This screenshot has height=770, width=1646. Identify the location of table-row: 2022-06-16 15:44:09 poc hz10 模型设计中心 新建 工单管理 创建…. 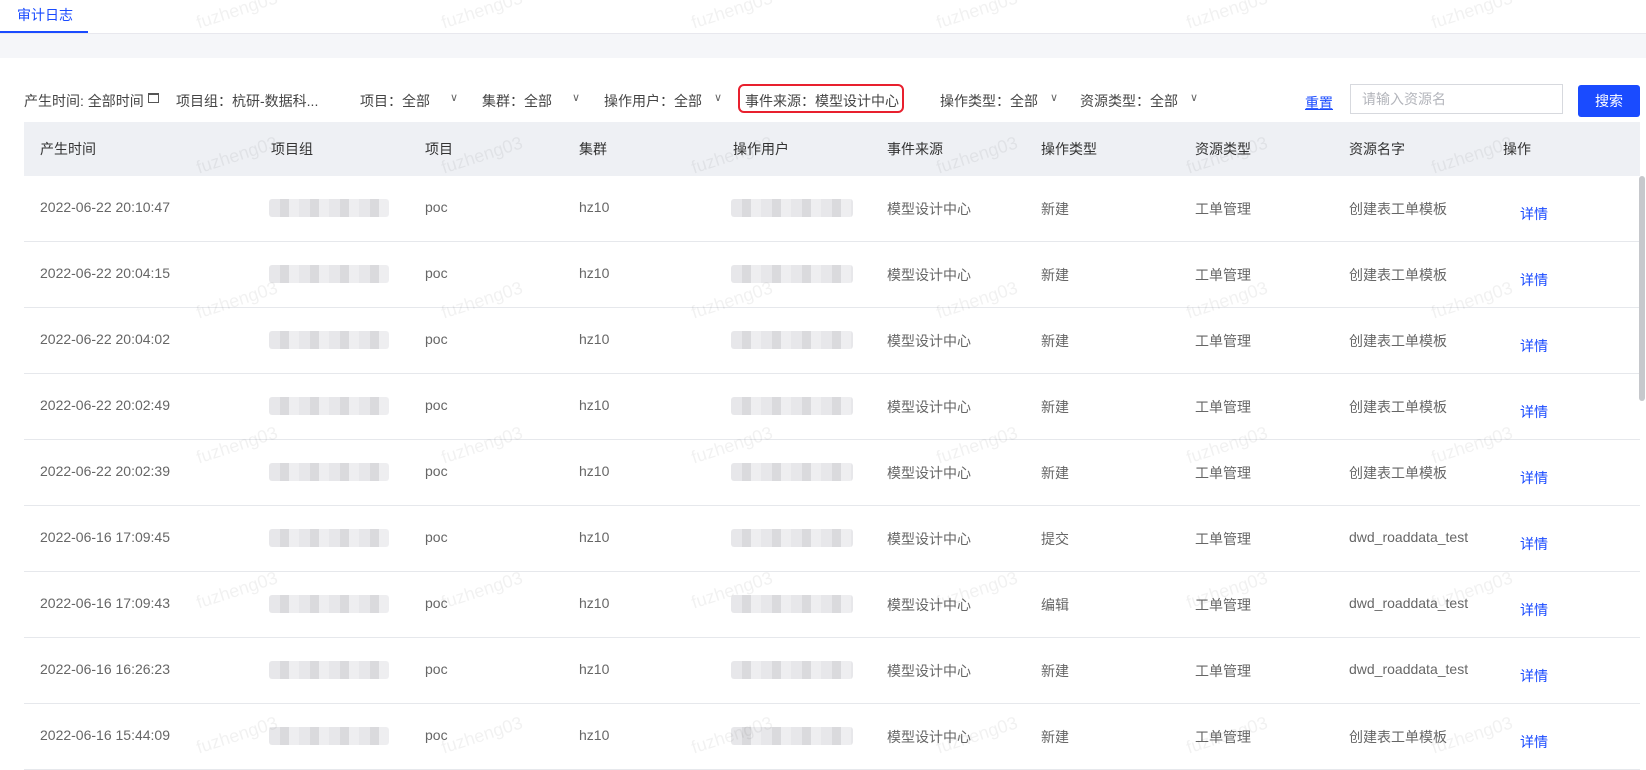
(832, 737).